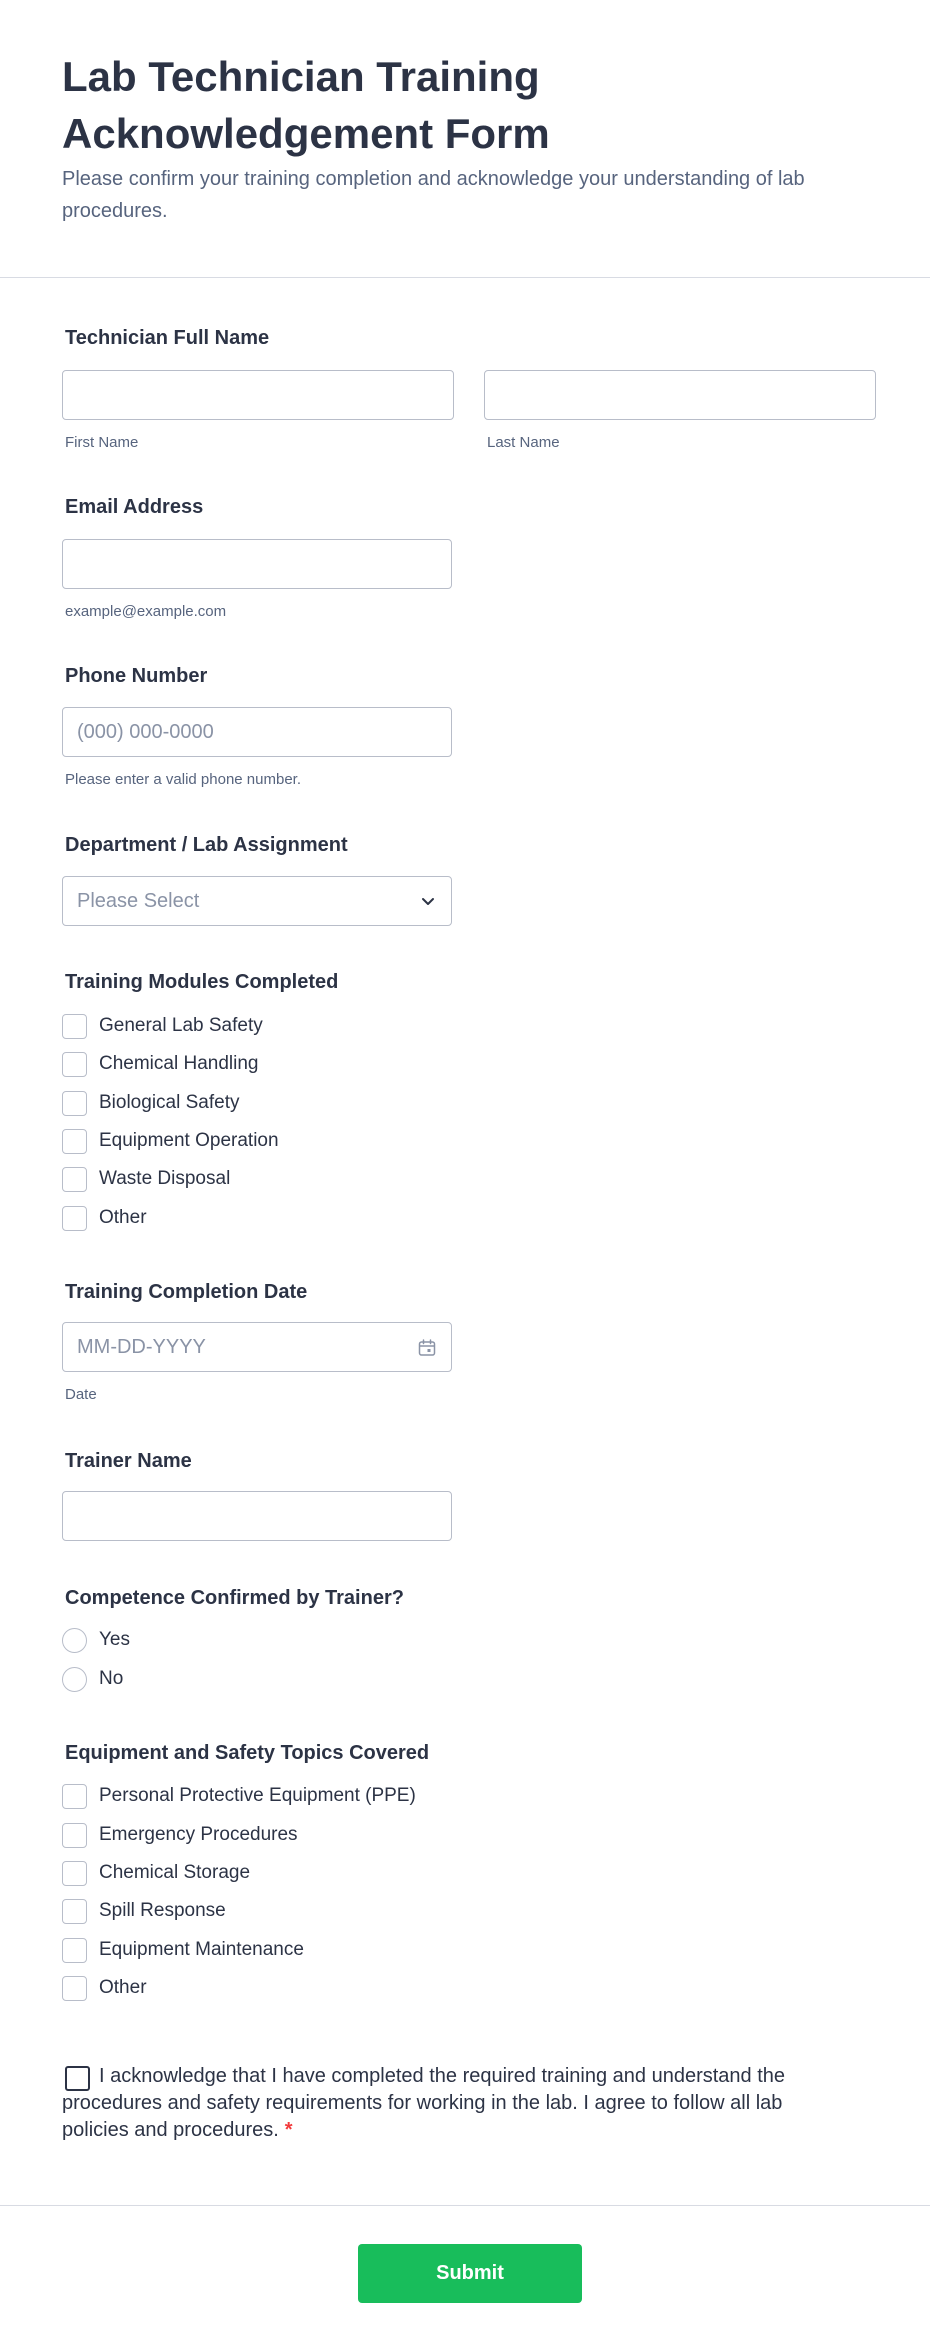  What do you see at coordinates (257, 1347) in the screenshot?
I see `completion-date-input: MM-DD-YYYY` at bounding box center [257, 1347].